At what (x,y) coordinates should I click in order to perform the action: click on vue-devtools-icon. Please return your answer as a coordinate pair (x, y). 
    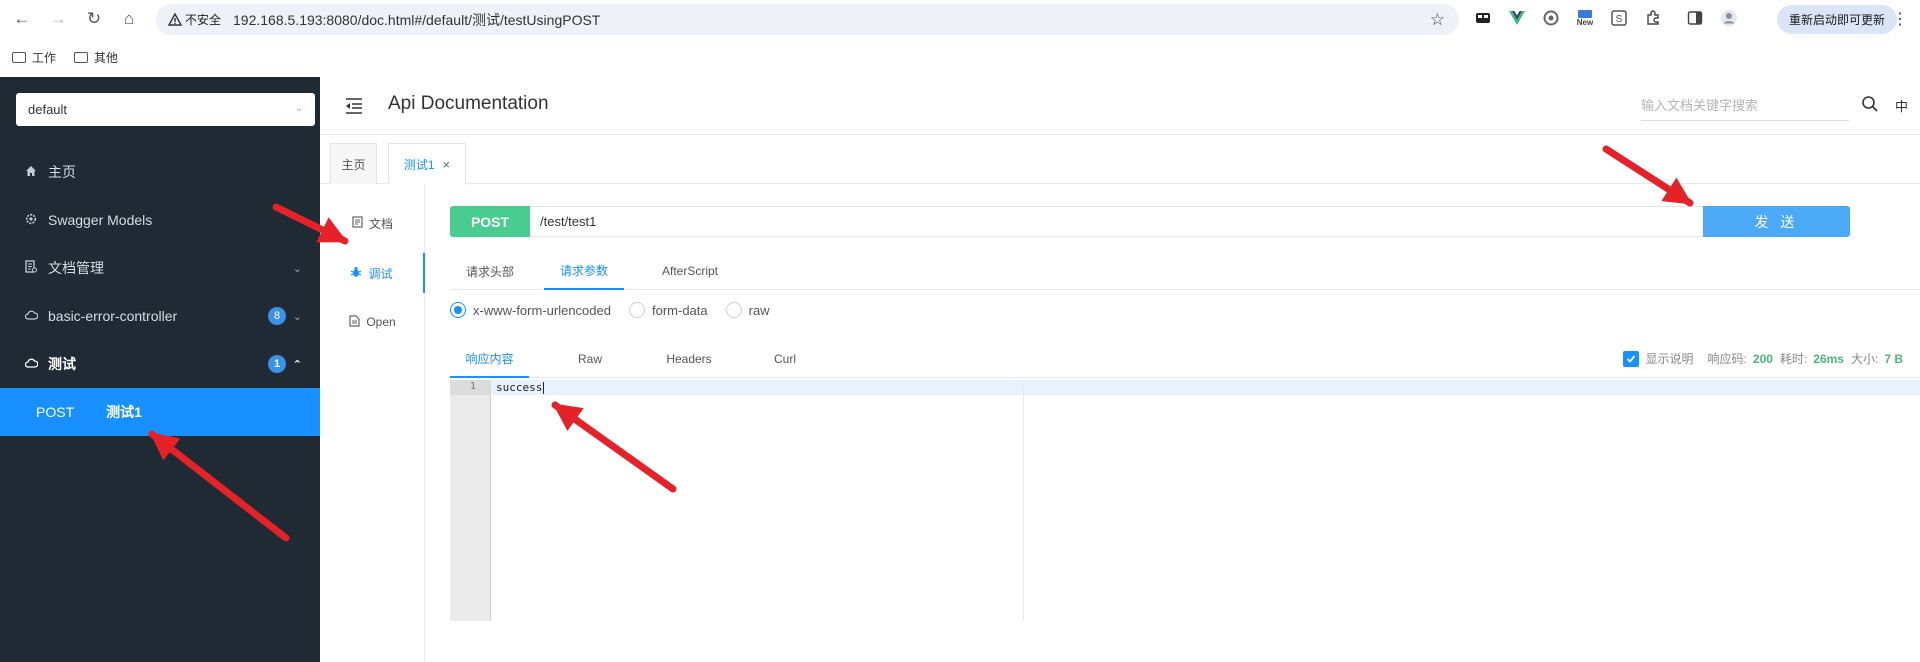
    Looking at the image, I should click on (1517, 18).